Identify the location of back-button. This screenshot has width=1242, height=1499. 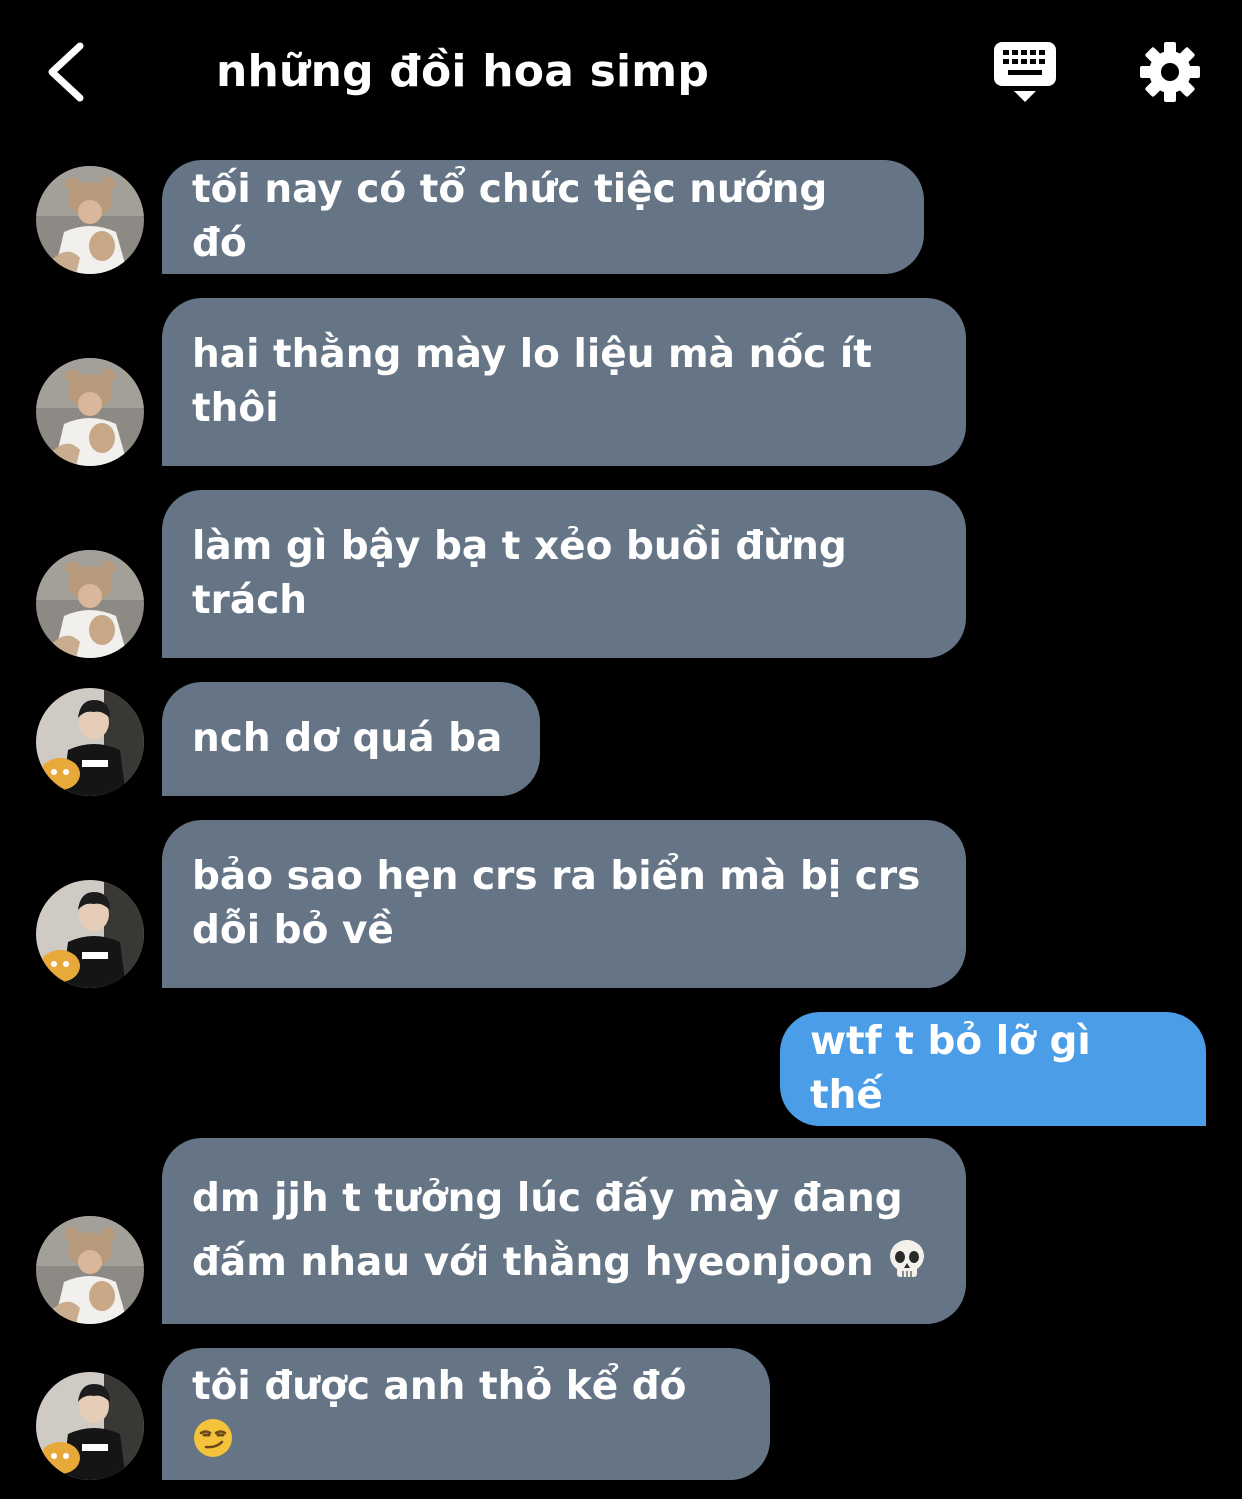
(68, 72).